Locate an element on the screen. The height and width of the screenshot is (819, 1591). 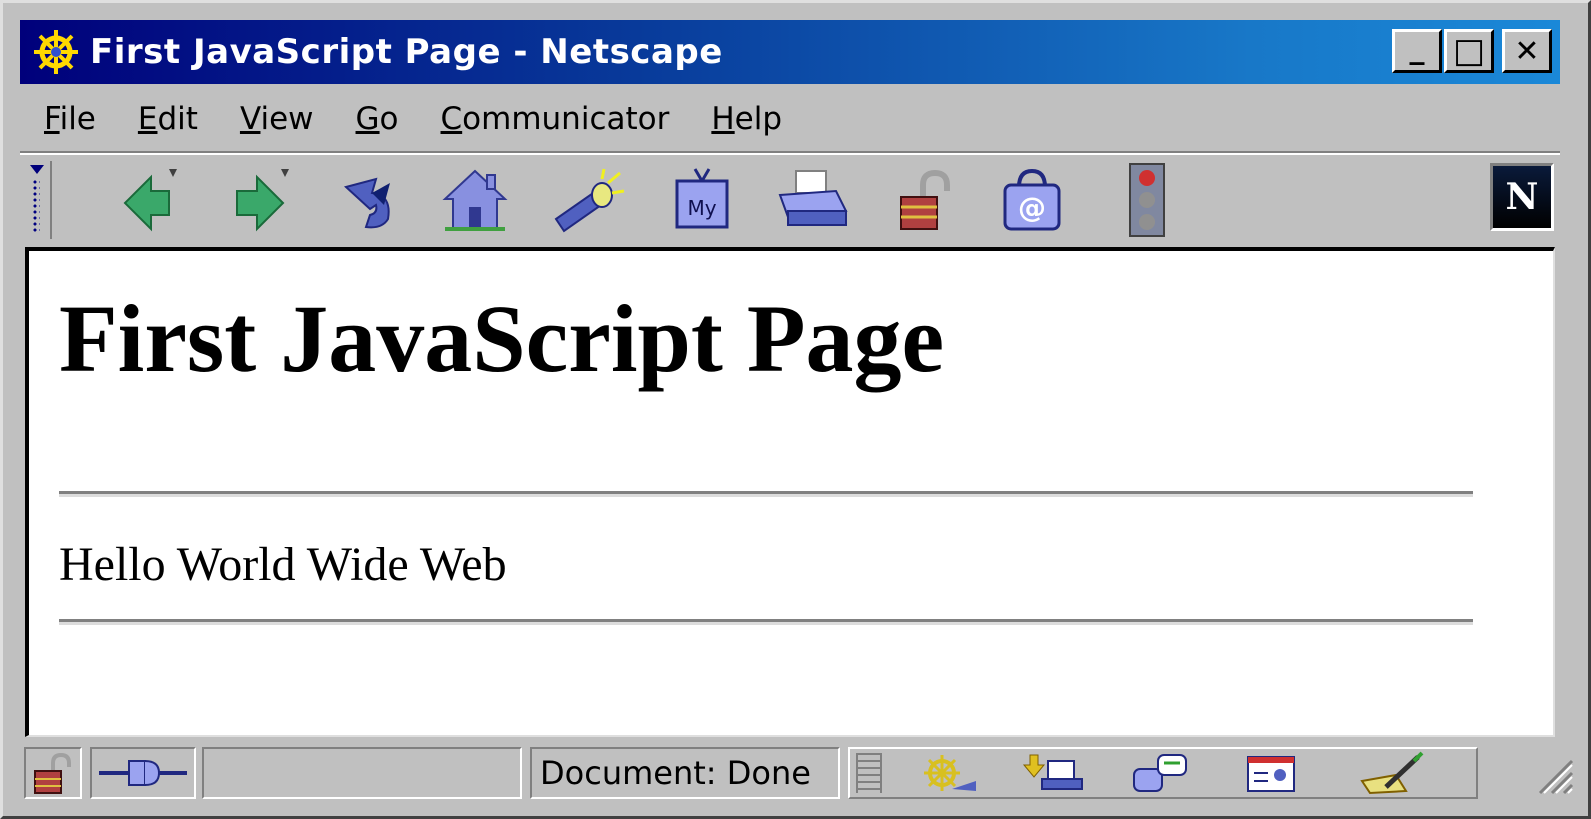
connection-status is located at coordinates (143, 773).